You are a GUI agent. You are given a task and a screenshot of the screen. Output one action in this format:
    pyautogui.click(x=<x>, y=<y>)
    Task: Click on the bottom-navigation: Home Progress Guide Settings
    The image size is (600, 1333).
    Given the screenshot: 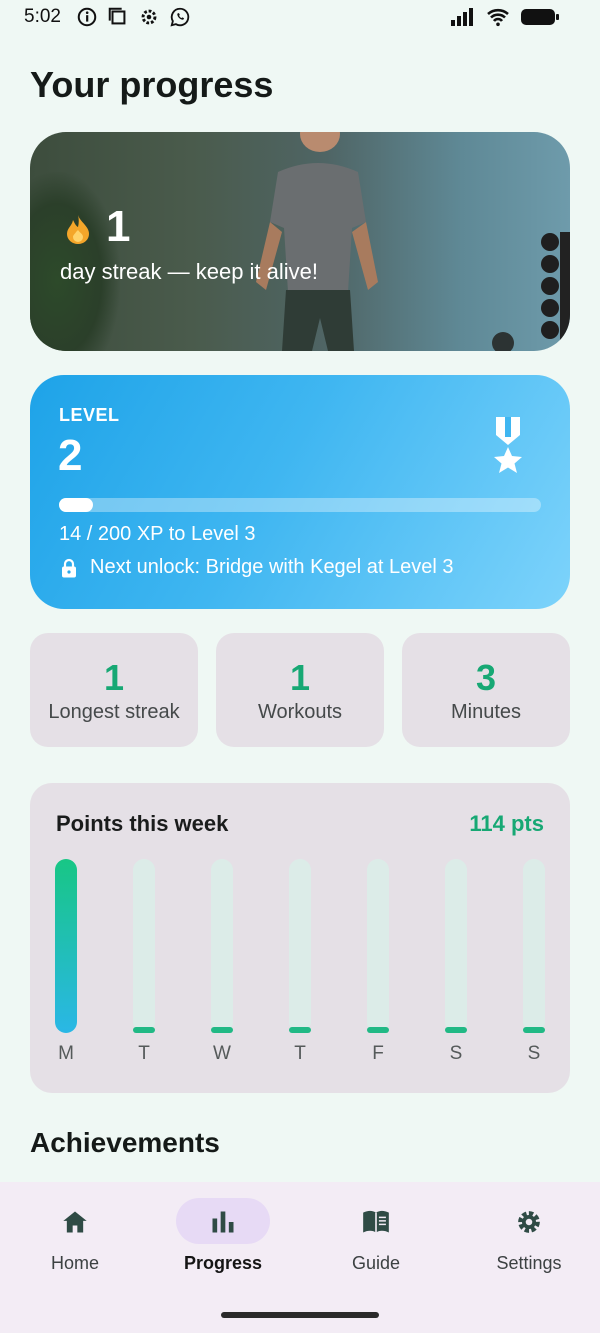 What is the action you would take?
    pyautogui.click(x=300, y=1257)
    